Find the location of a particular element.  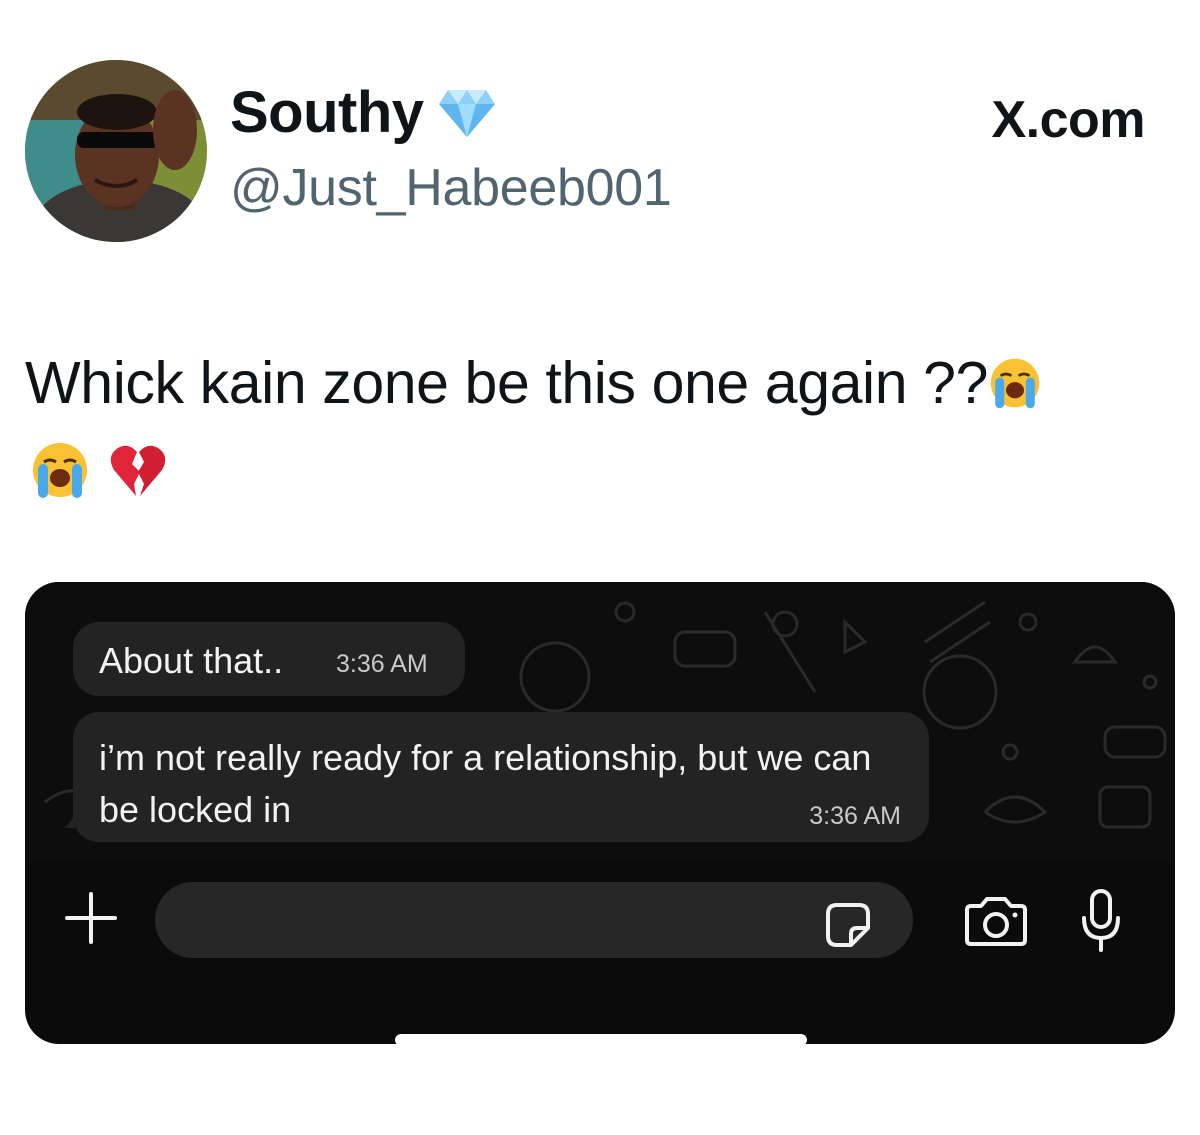

avatar is located at coordinates (116, 151).